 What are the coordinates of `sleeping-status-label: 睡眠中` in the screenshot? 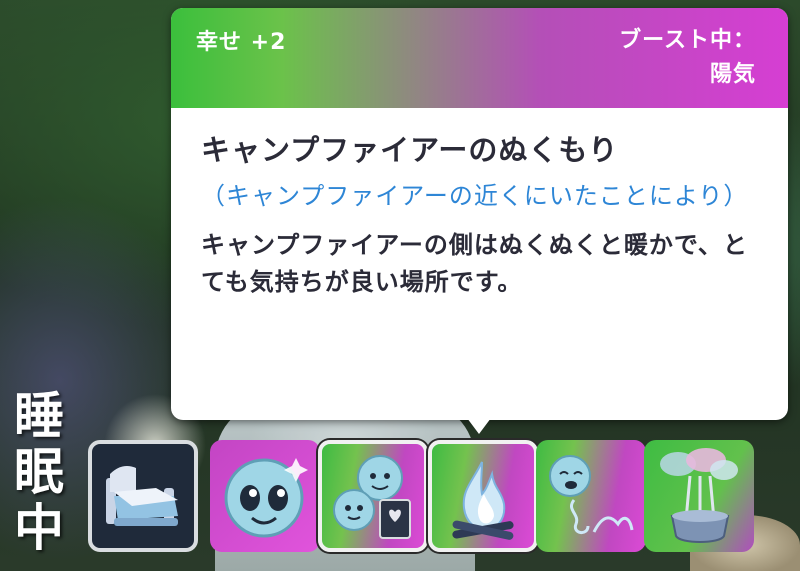 It's located at (39, 472).